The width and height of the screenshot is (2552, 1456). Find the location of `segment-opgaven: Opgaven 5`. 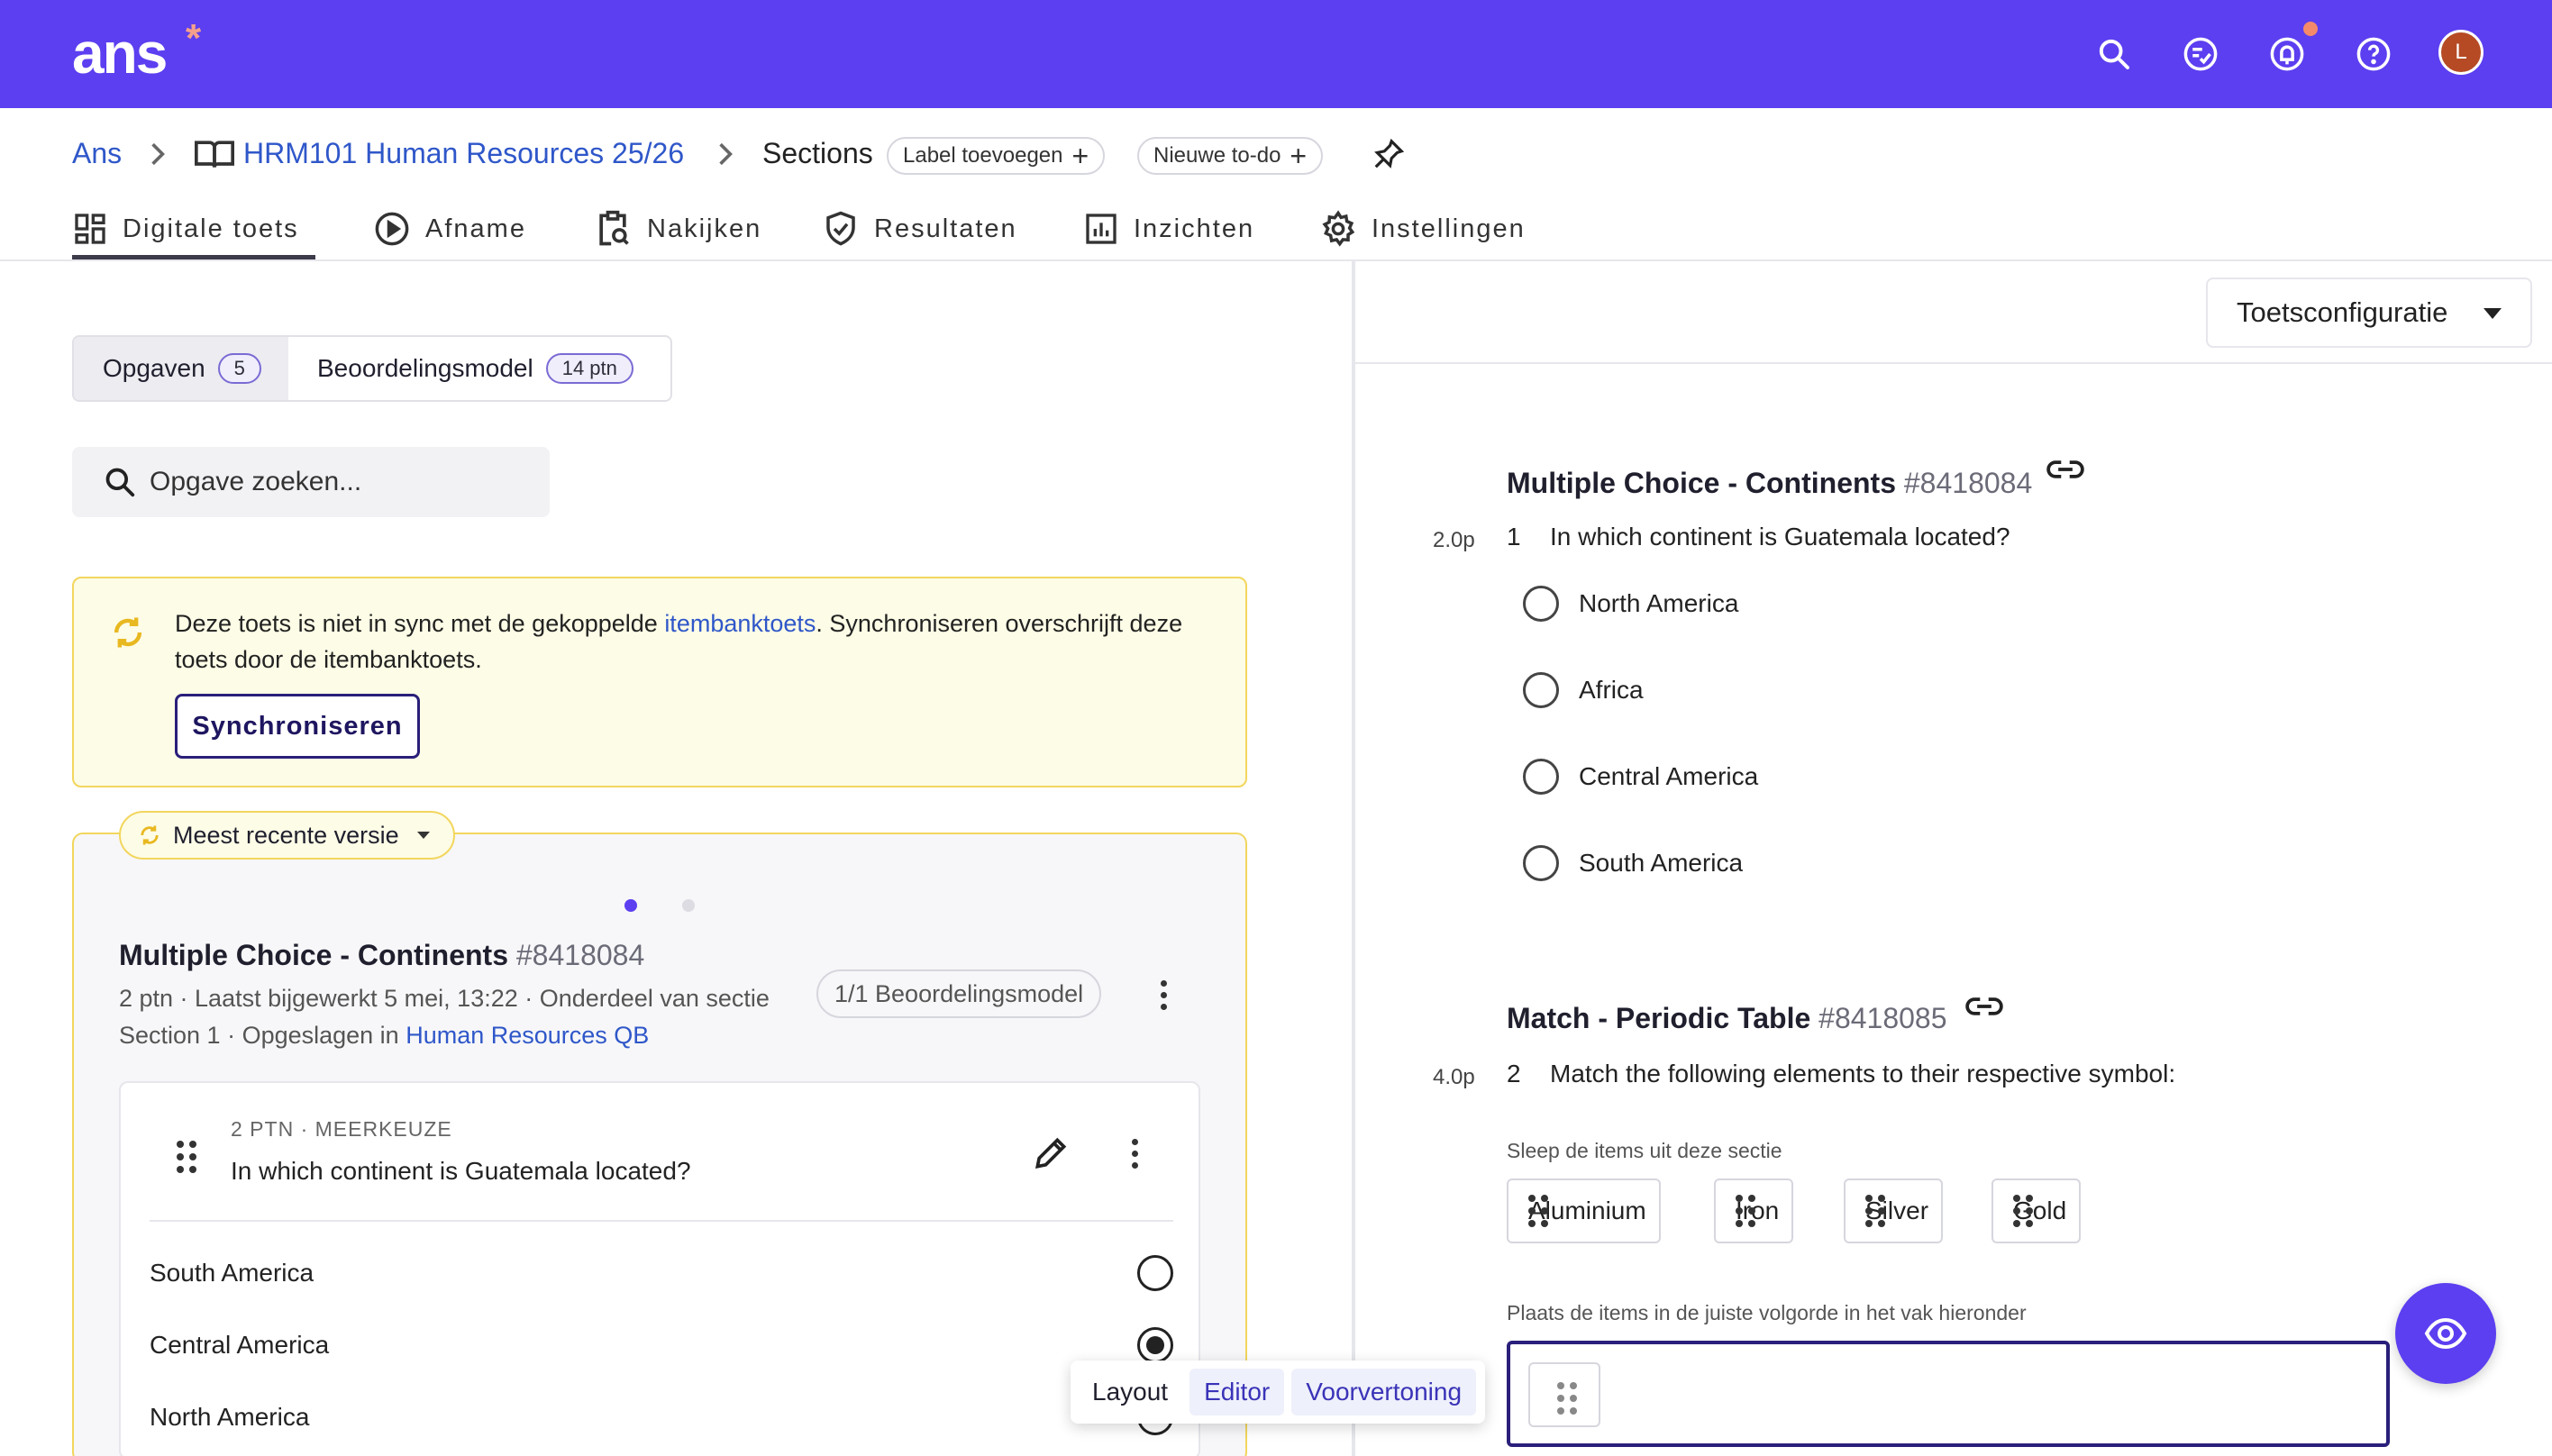

segment-opgaven: Opgaven 5 is located at coordinates (181, 369).